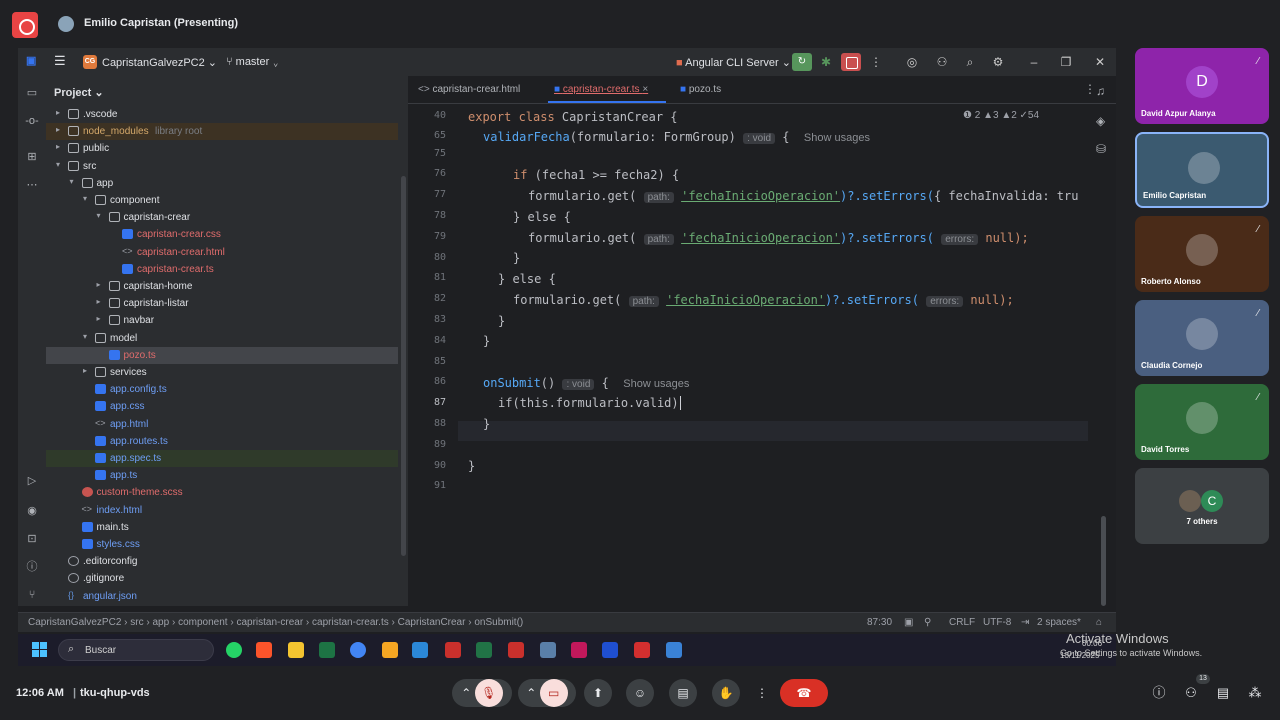 The image size is (1280, 720). Describe the element at coordinates (159, 62) in the screenshot. I see `project-selector: CapristanGalvezPC2 ⌄` at that location.